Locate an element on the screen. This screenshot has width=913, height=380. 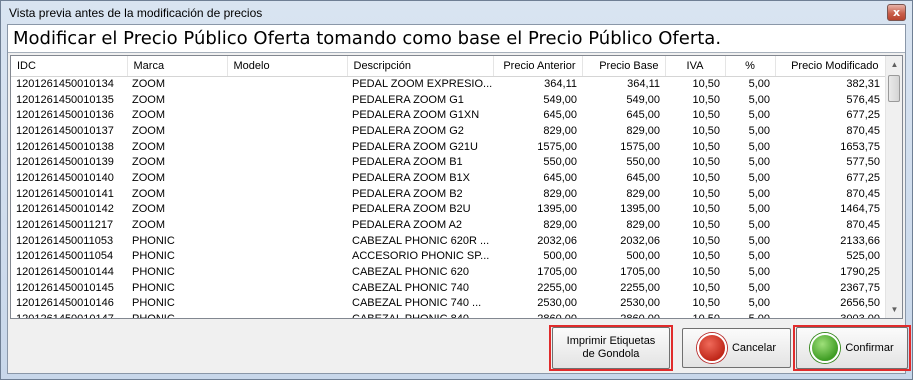
column-header-marca: Marca is located at coordinates (177, 66).